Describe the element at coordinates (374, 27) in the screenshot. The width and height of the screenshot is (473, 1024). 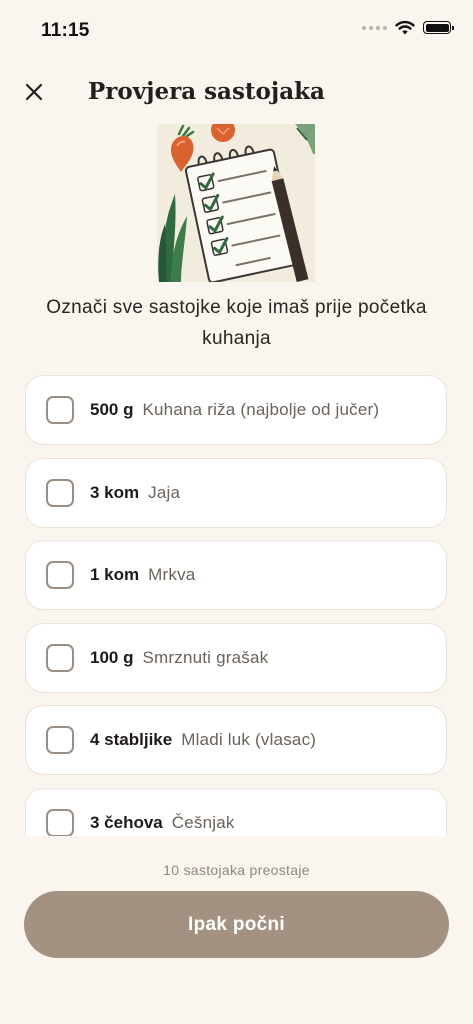
I see `cellular-signal-icon` at that location.